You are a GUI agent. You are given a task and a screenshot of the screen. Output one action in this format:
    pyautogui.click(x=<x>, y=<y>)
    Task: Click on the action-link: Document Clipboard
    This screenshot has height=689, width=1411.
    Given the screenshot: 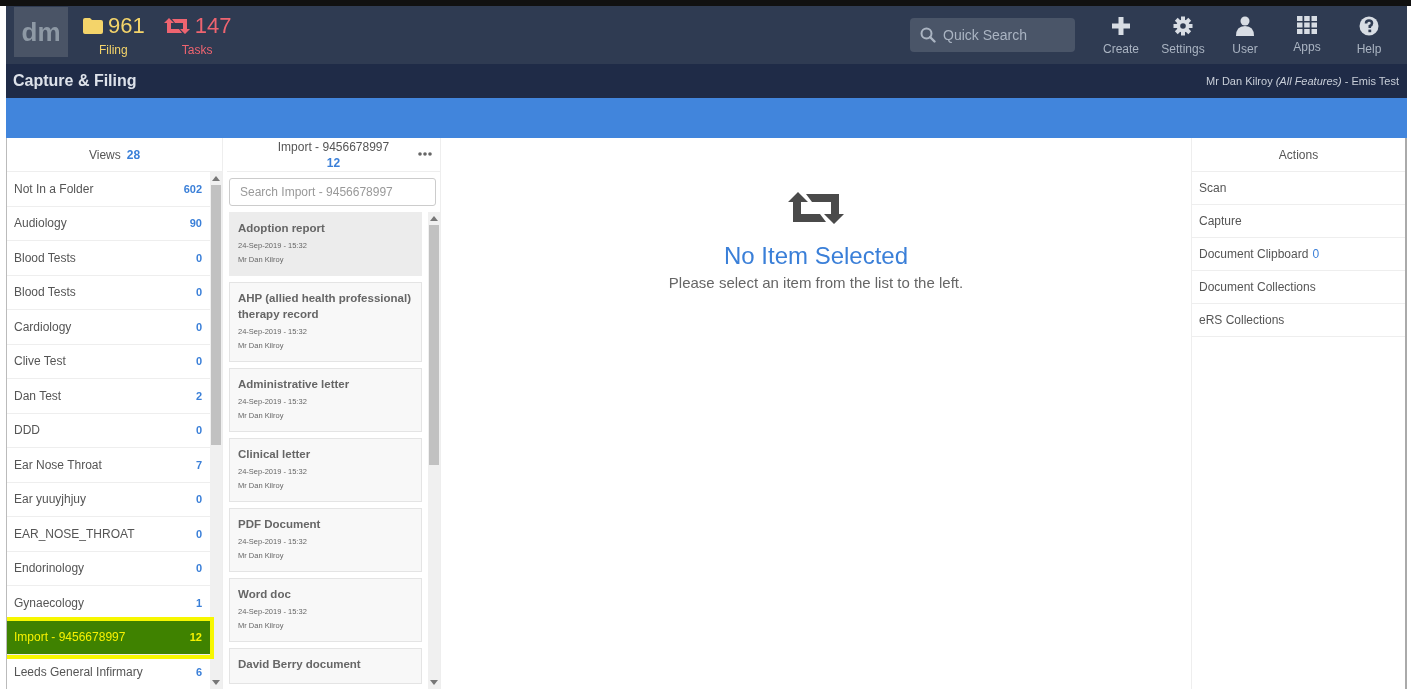 What is the action you would take?
    pyautogui.click(x=1254, y=254)
    